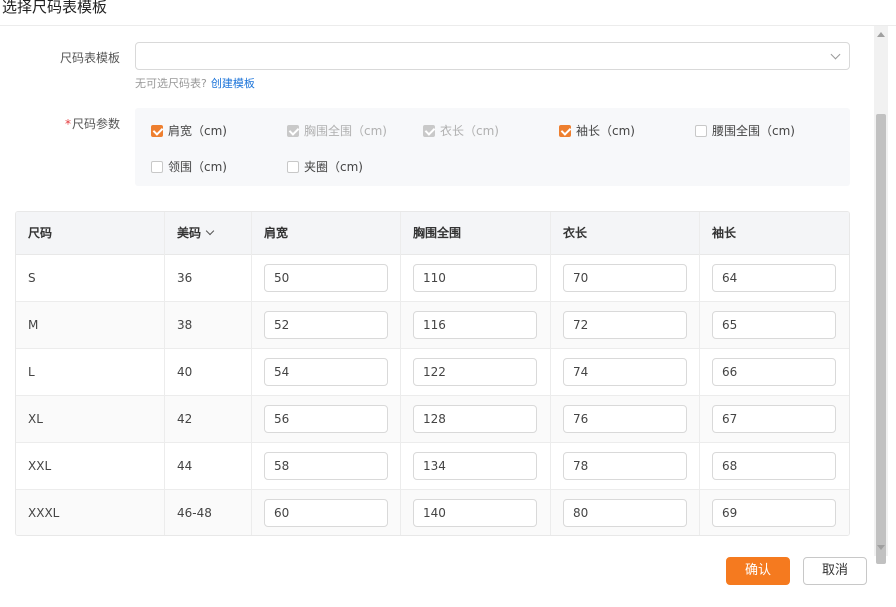 The height and width of the screenshot is (607, 896). Describe the element at coordinates (197, 167) in the screenshot. I see `param-label: 领围（cm)` at that location.